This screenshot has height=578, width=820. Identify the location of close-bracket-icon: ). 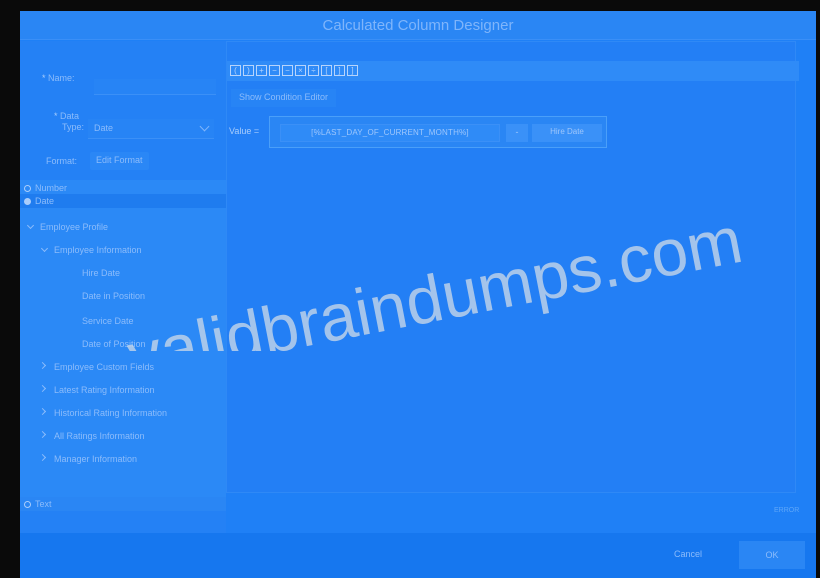
(248, 70).